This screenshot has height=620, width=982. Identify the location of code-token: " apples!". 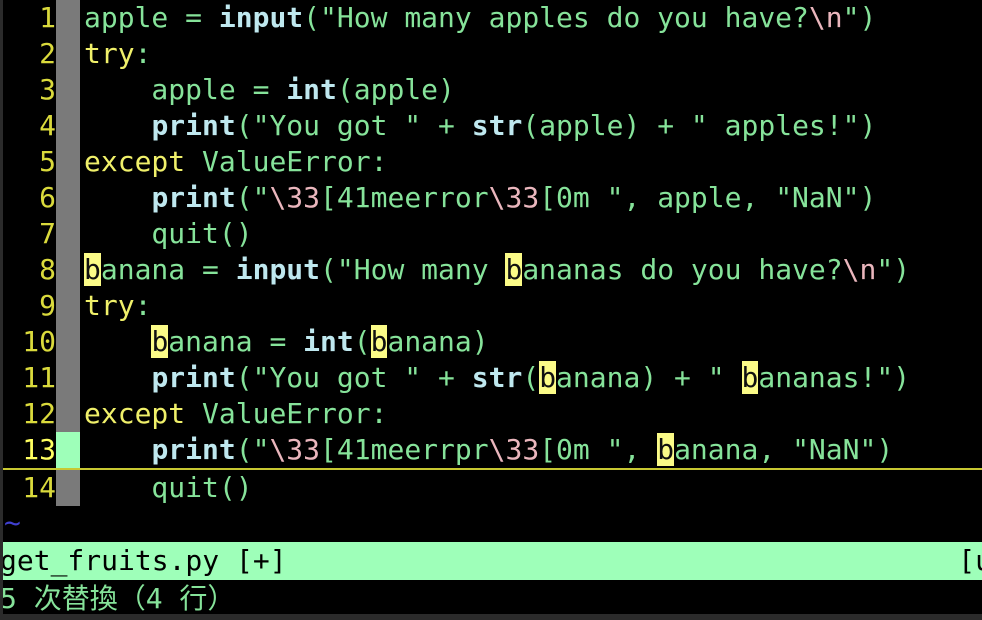
(775, 125).